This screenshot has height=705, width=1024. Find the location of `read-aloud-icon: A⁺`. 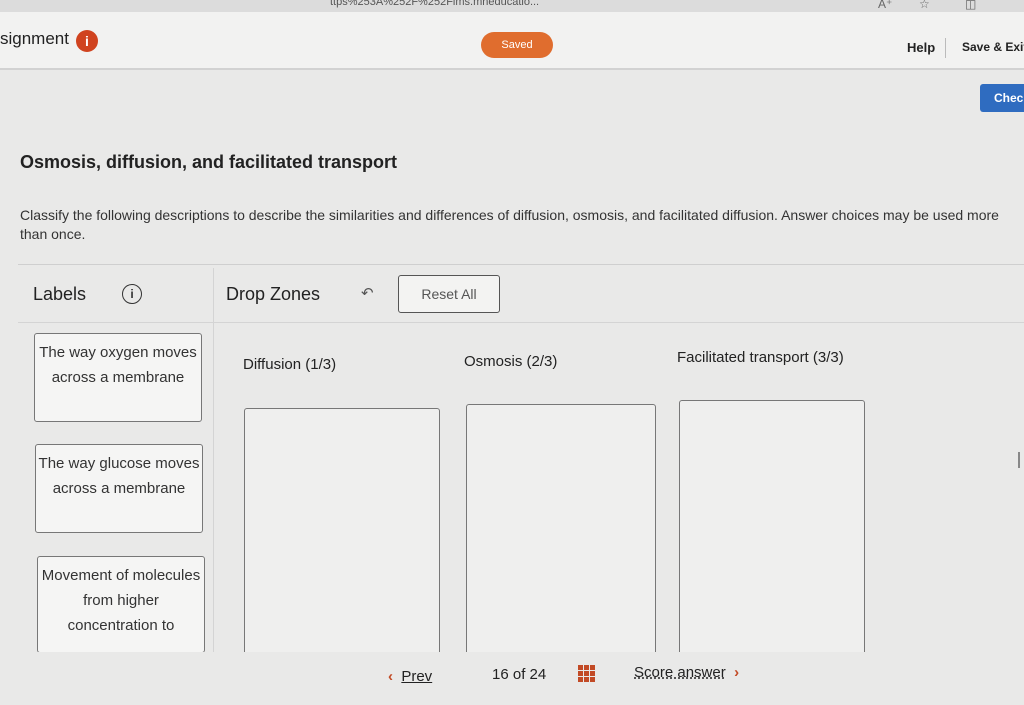

read-aloud-icon: A⁺ is located at coordinates (885, 5).